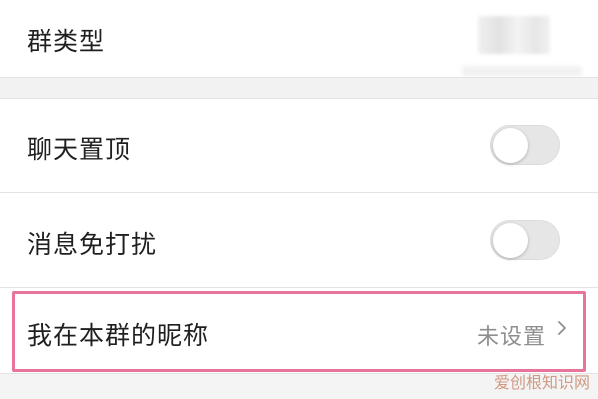 The height and width of the screenshot is (399, 598). I want to click on pin-chat-toggle, so click(525, 145).